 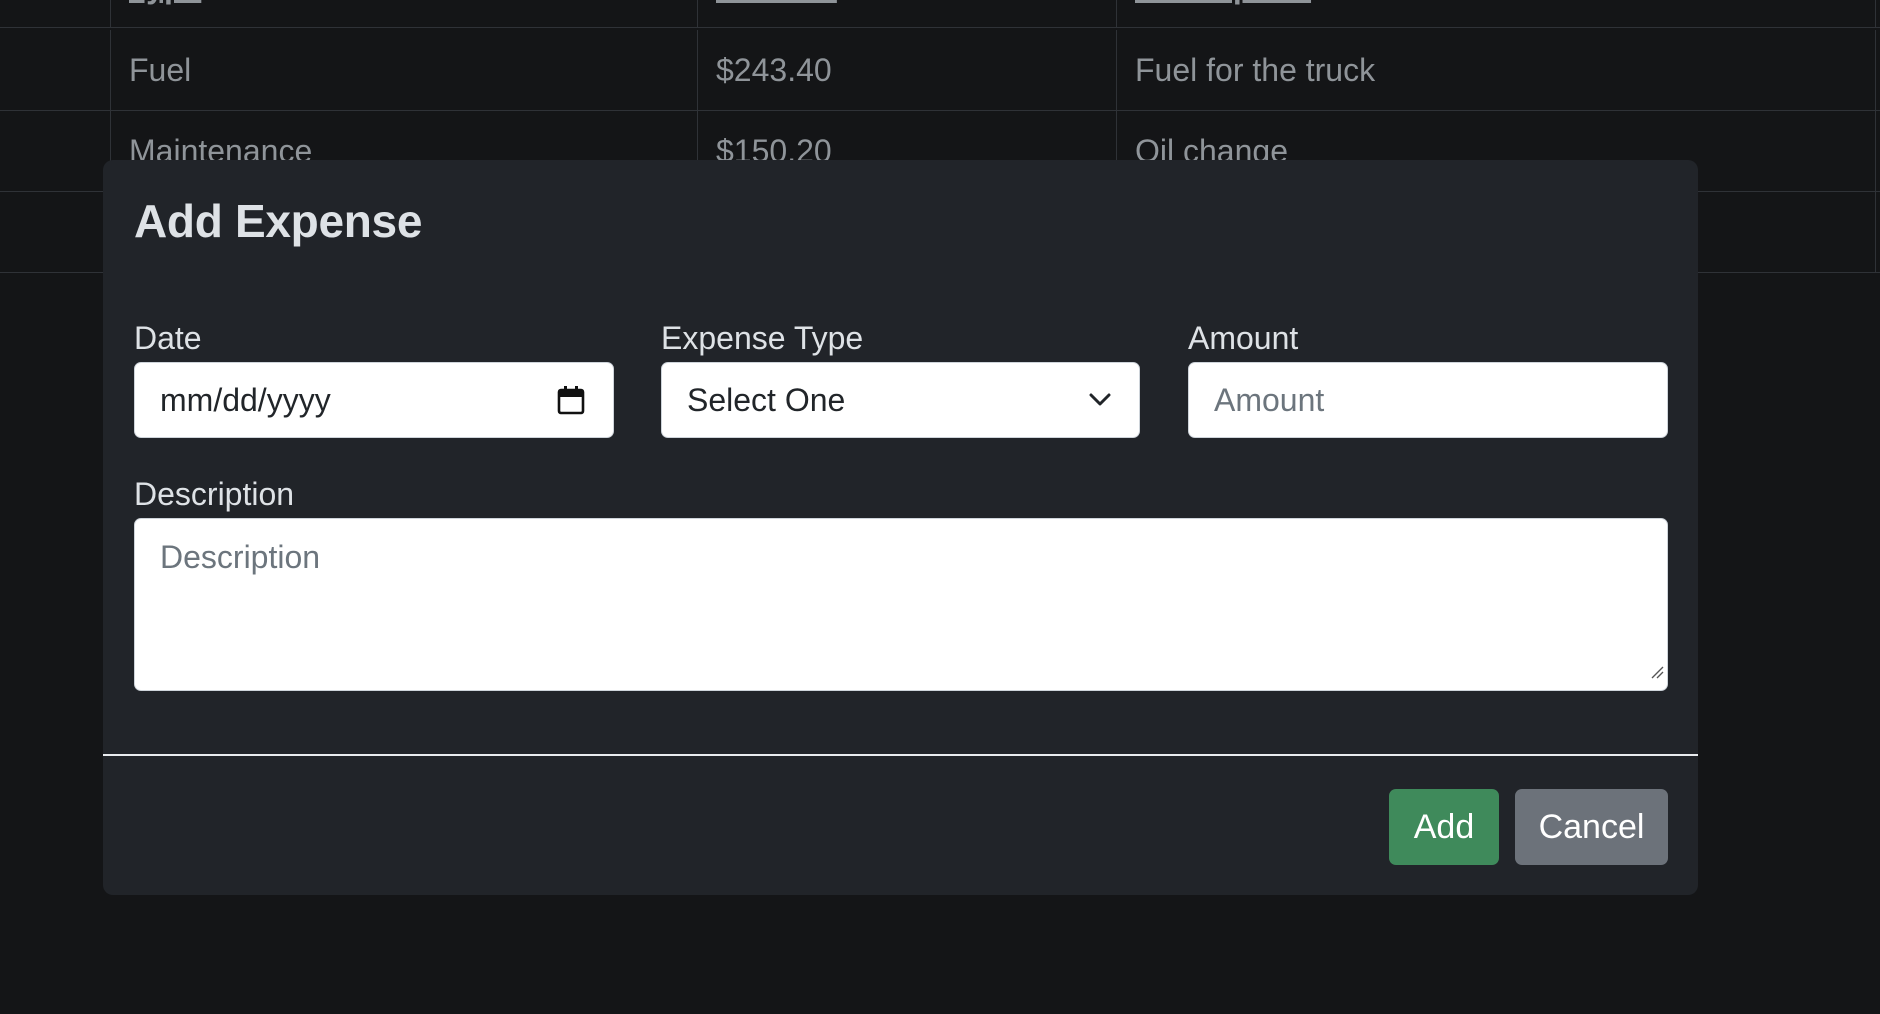 What do you see at coordinates (571, 400) in the screenshot?
I see `calendar-icon` at bounding box center [571, 400].